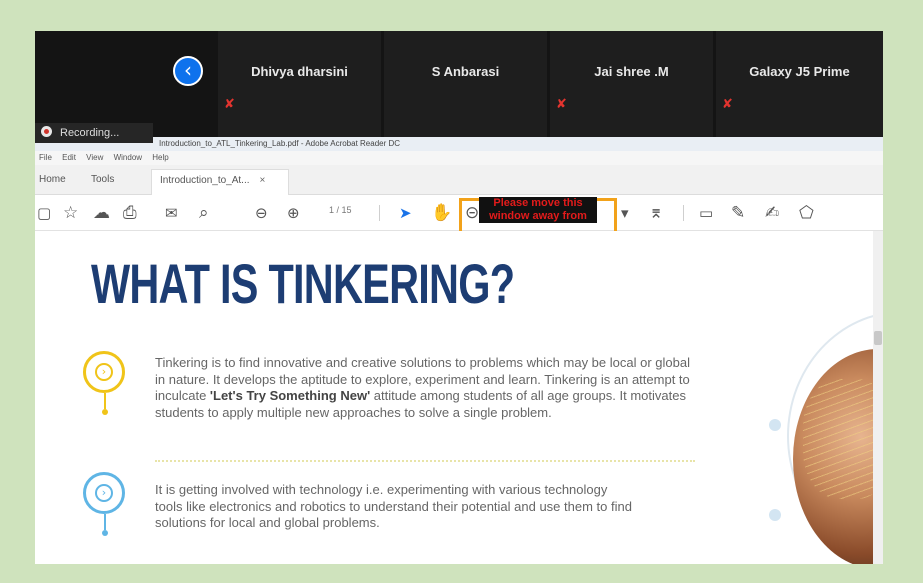 Image resolution: width=923 pixels, height=583 pixels. Describe the element at coordinates (299, 71) in the screenshot. I see `participant-name: Dhivya dharsini` at that location.